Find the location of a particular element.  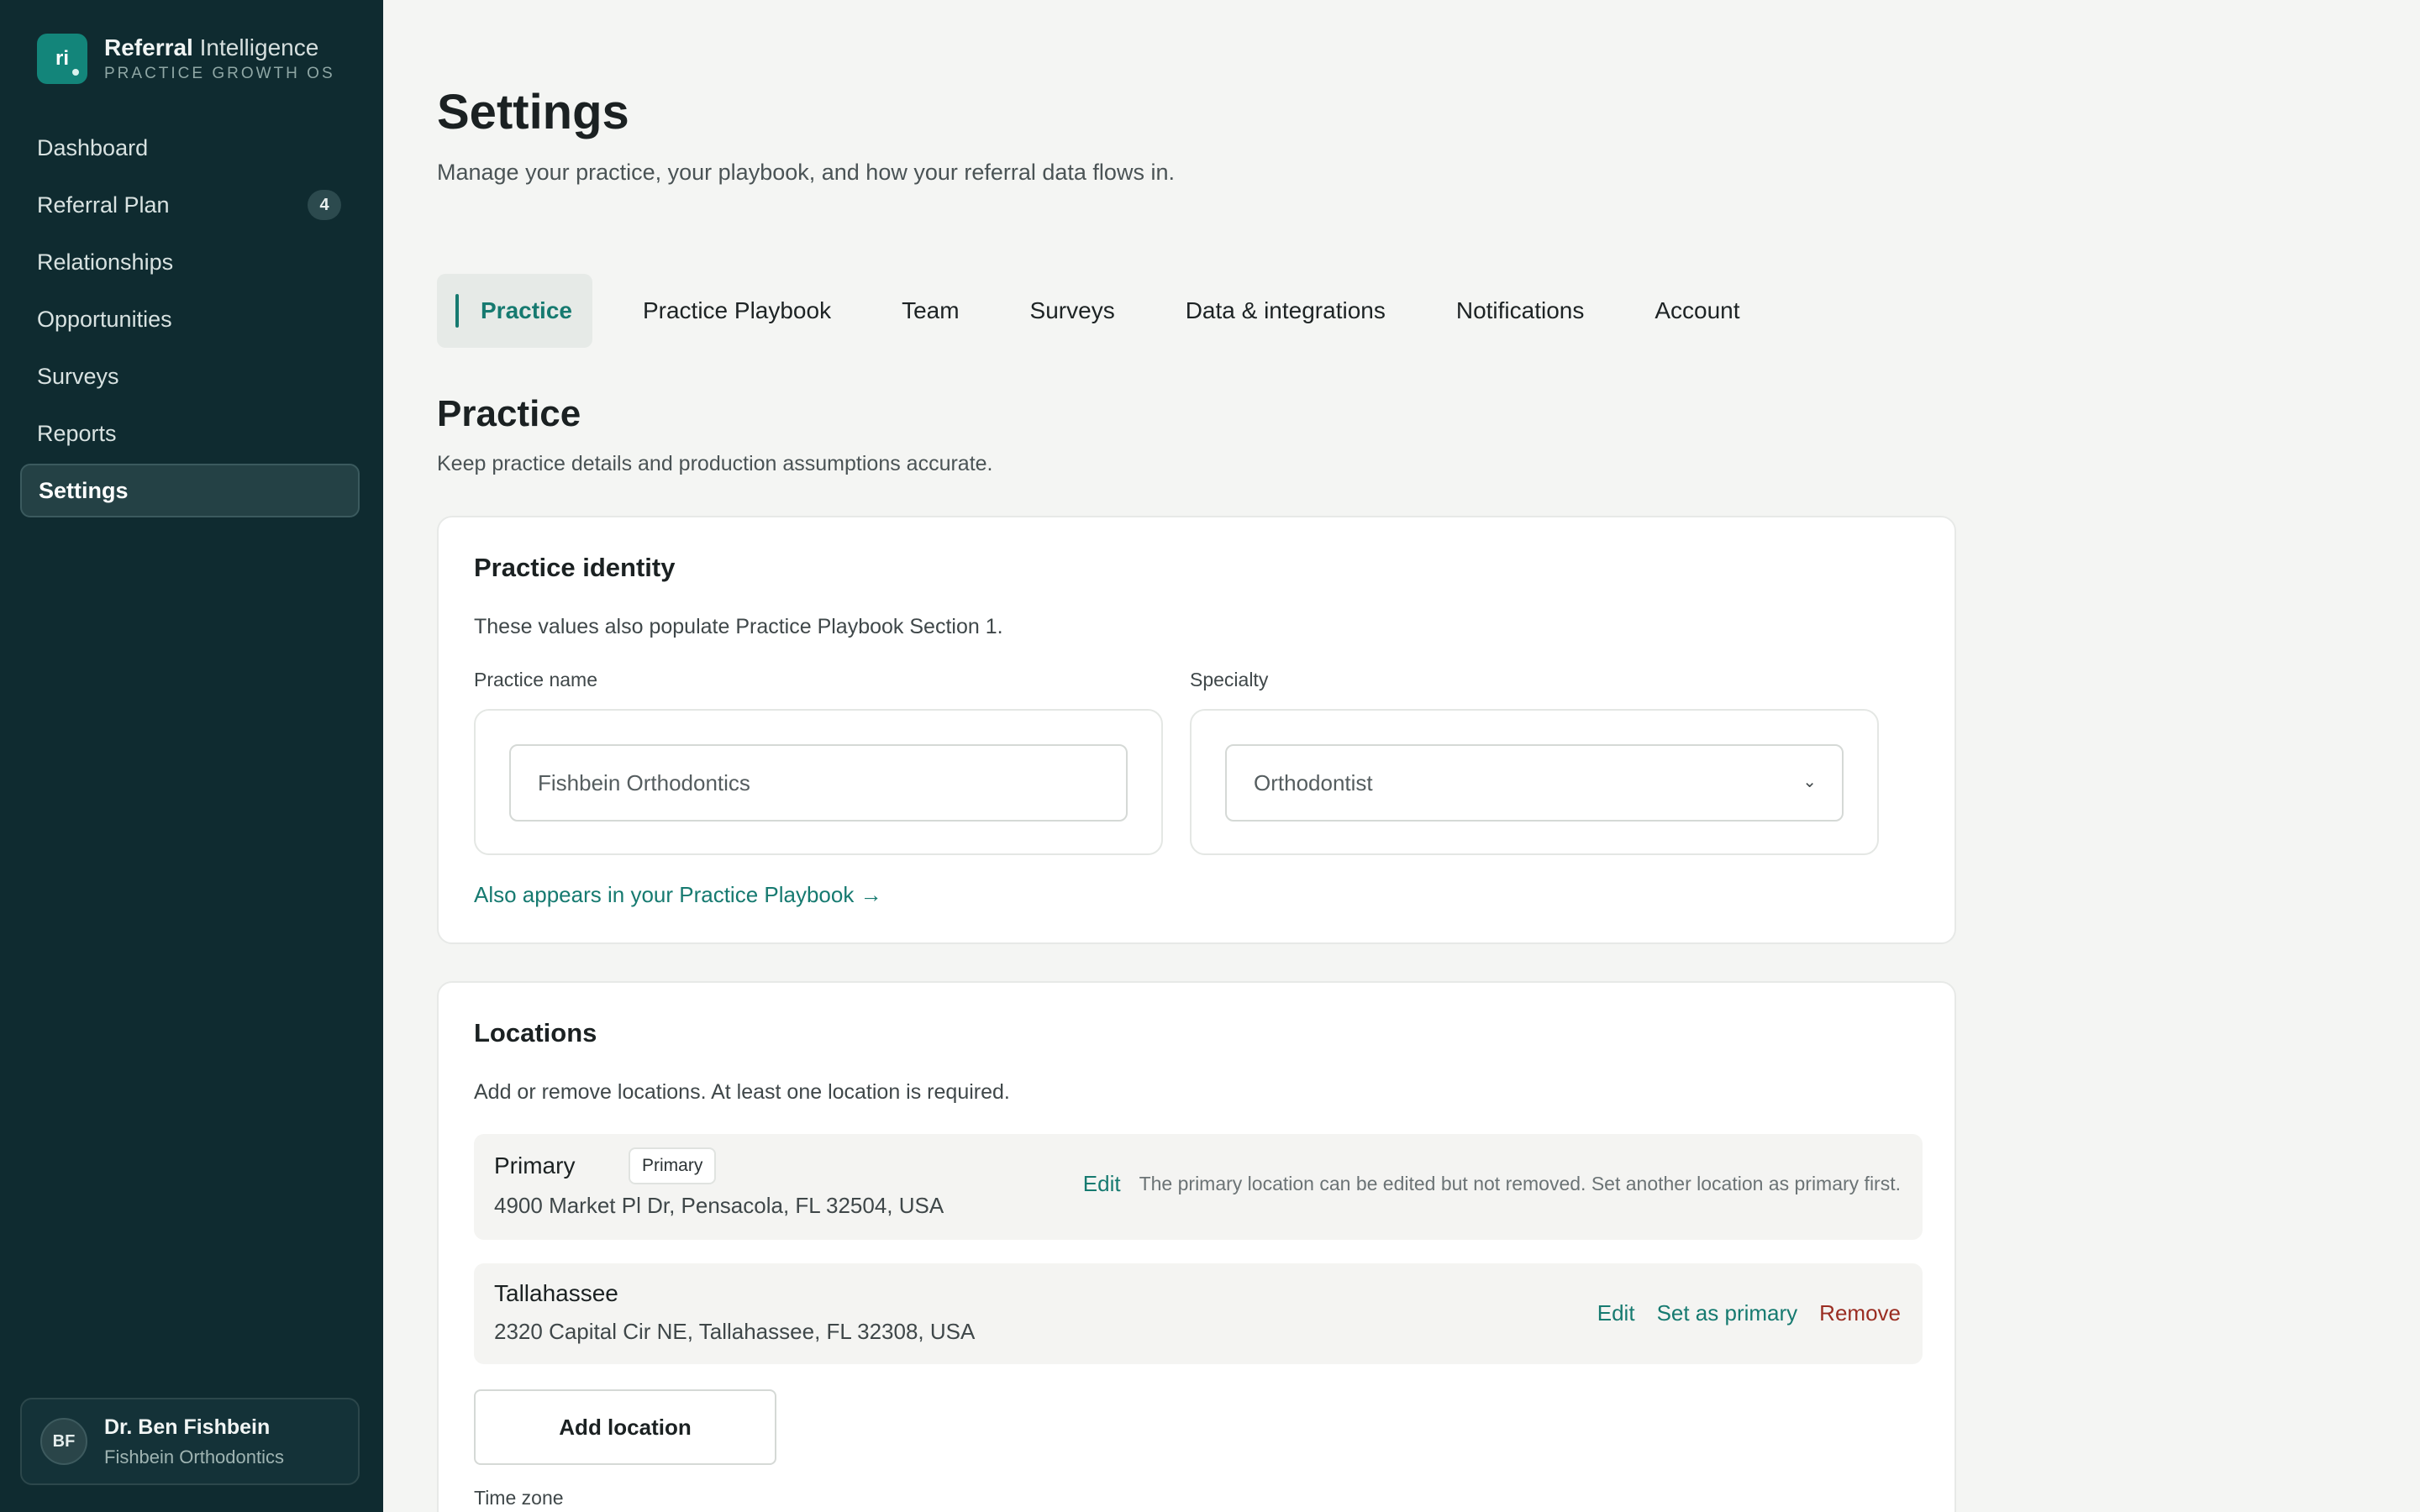

chevron-down-icon: ⌄ is located at coordinates (1809, 782).